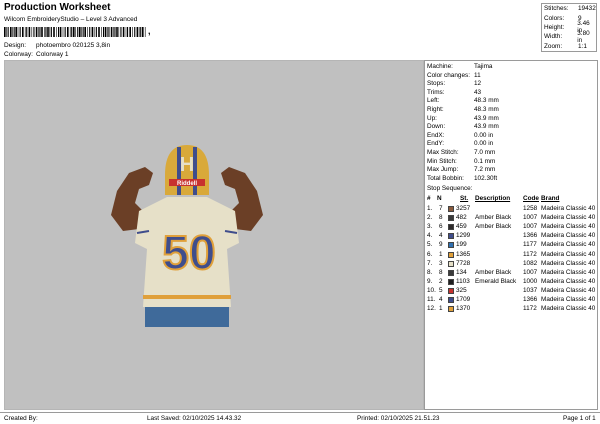 This screenshot has height=424, width=600. Describe the element at coordinates (430, 218) in the screenshot. I see `seq-num: 2.` at that location.